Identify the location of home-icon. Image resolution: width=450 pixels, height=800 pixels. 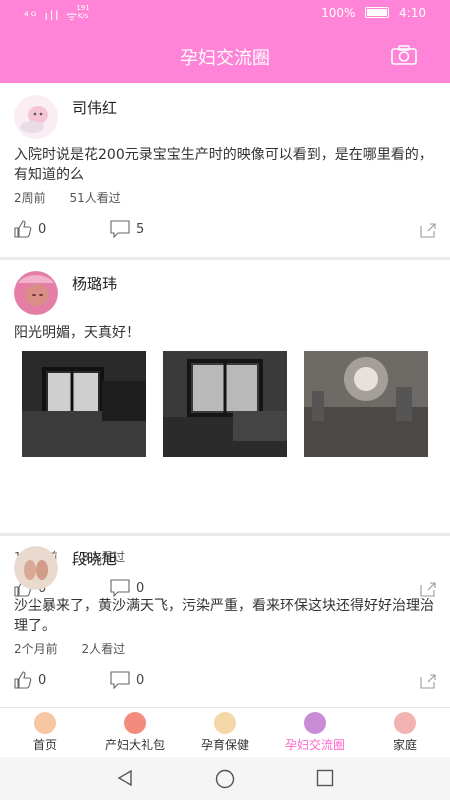
(45, 723).